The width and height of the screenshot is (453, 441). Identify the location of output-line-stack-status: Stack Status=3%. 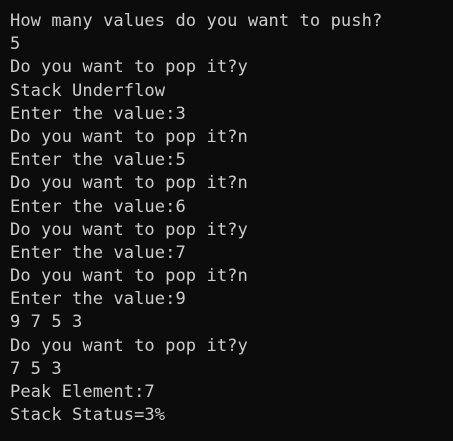
(88, 415).